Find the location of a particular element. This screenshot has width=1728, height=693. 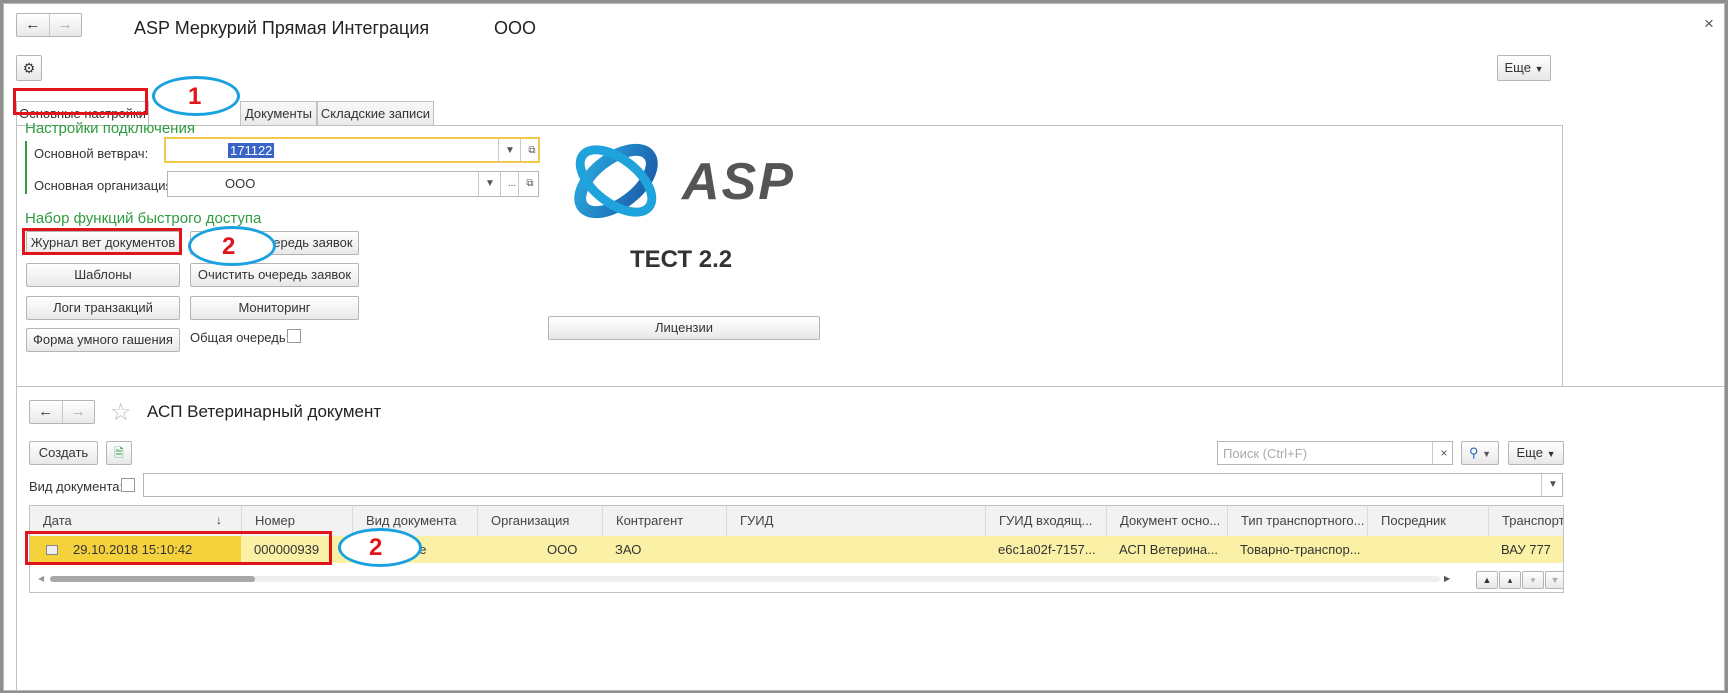

vet-label: Основной ветврач: is located at coordinates (91, 153).